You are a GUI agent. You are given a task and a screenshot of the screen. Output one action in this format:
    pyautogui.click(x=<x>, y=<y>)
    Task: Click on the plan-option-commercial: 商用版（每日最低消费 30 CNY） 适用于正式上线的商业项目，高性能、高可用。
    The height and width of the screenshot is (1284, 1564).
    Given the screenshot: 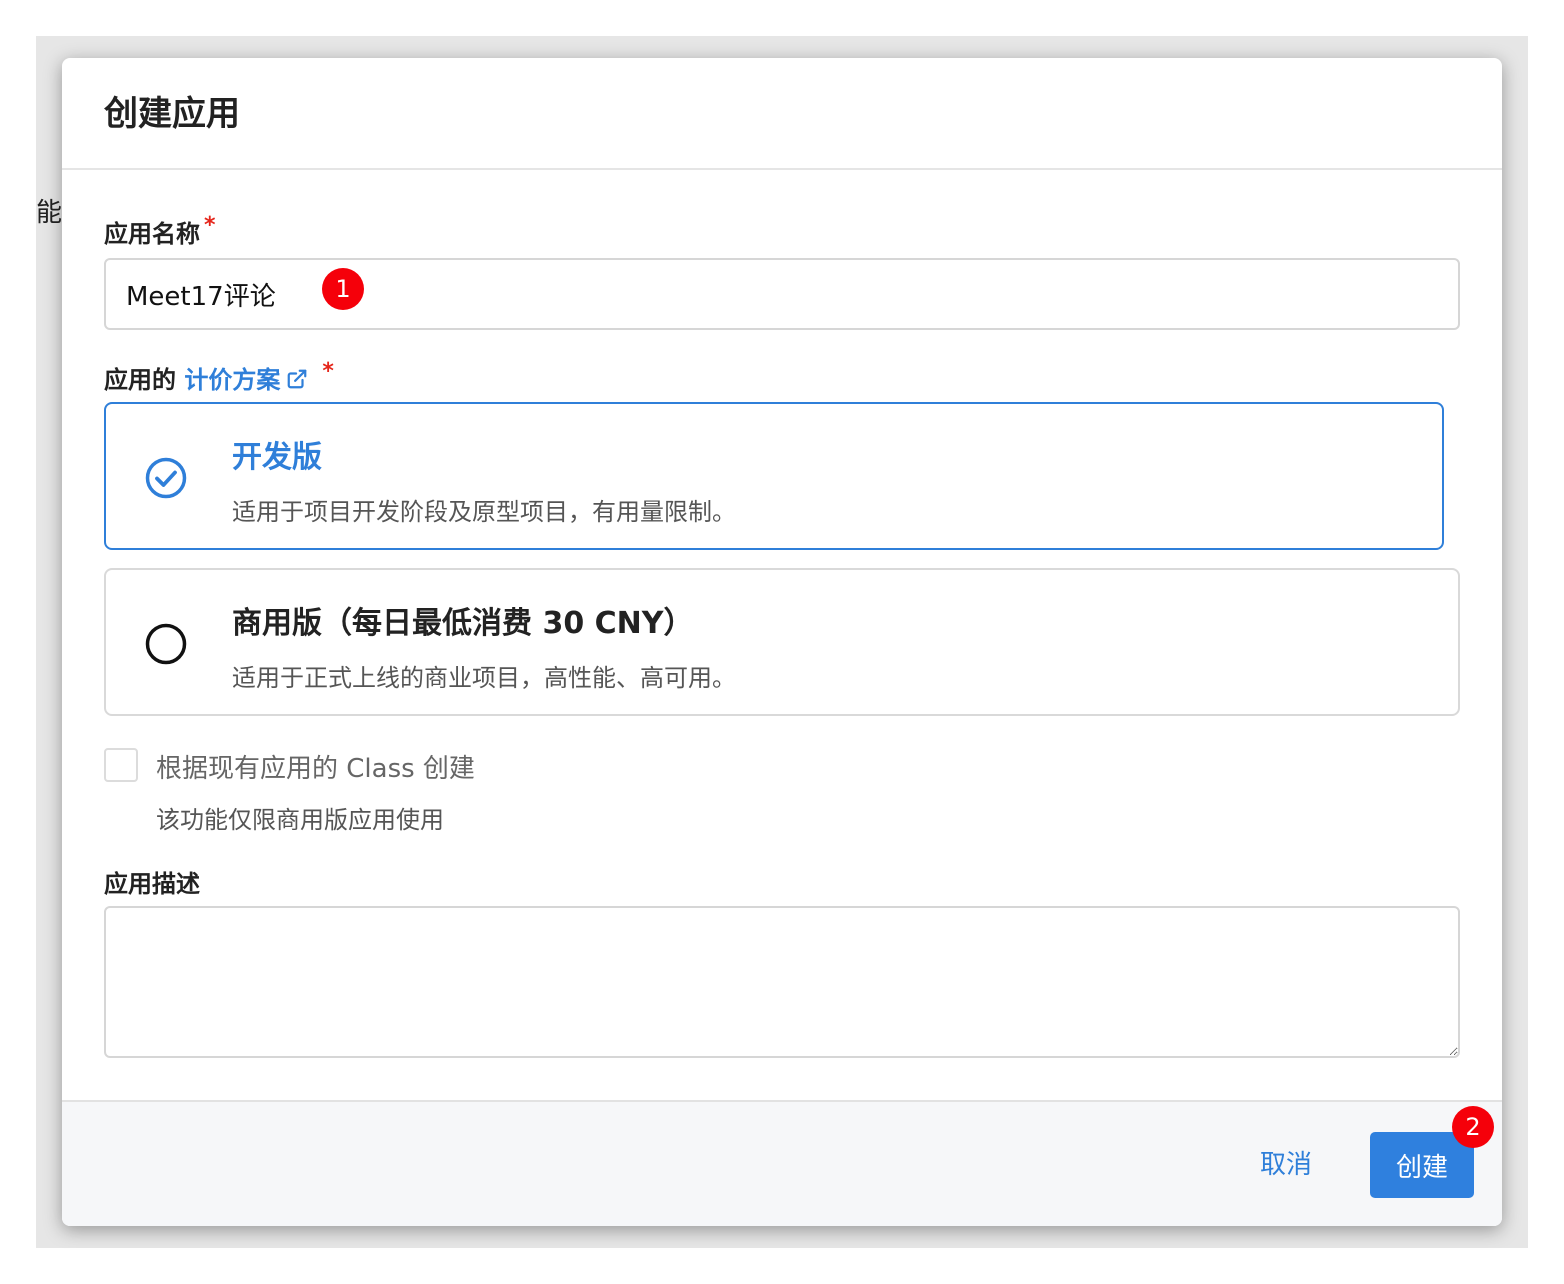 What is the action you would take?
    pyautogui.click(x=782, y=642)
    